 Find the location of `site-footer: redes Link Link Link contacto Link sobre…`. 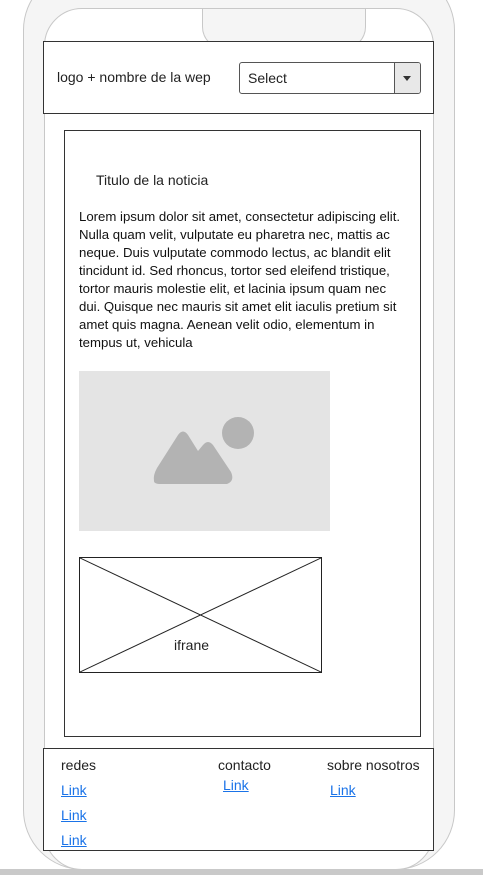

site-footer: redes Link Link Link contacto Link sobre… is located at coordinates (238, 799).